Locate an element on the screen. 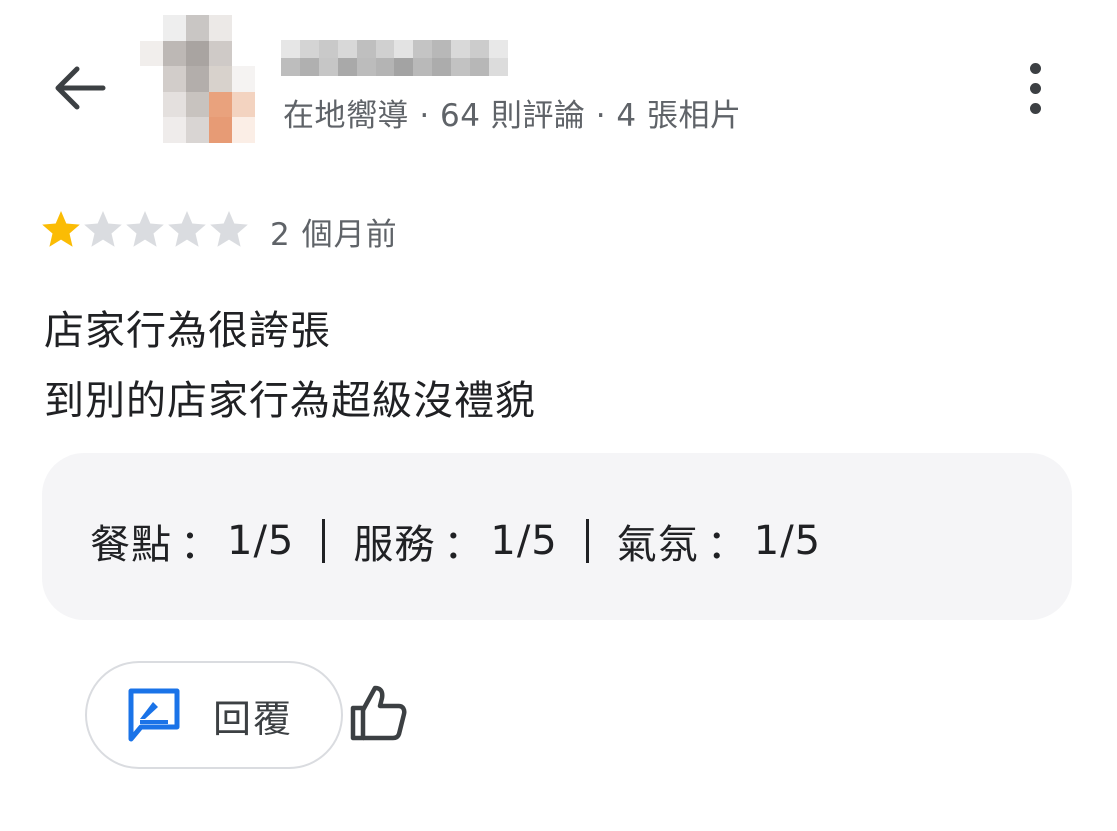  back-button is located at coordinates (80, 88).